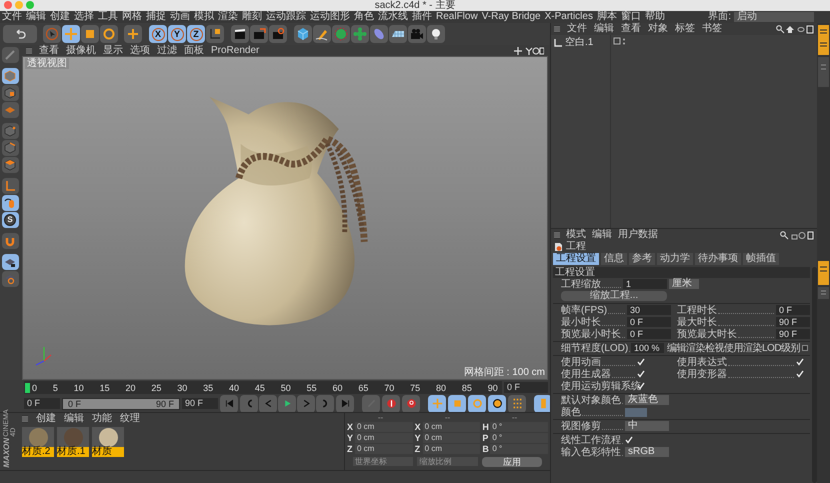 This screenshot has height=483, width=830. I want to click on menu-item: 脚本, so click(606, 17).